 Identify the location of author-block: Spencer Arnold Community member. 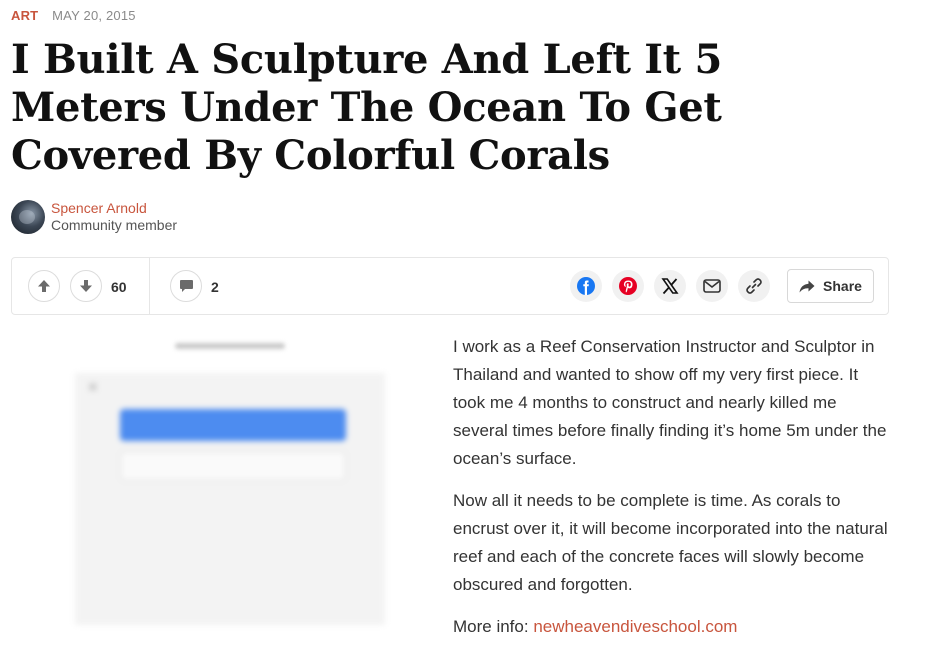
(94, 217).